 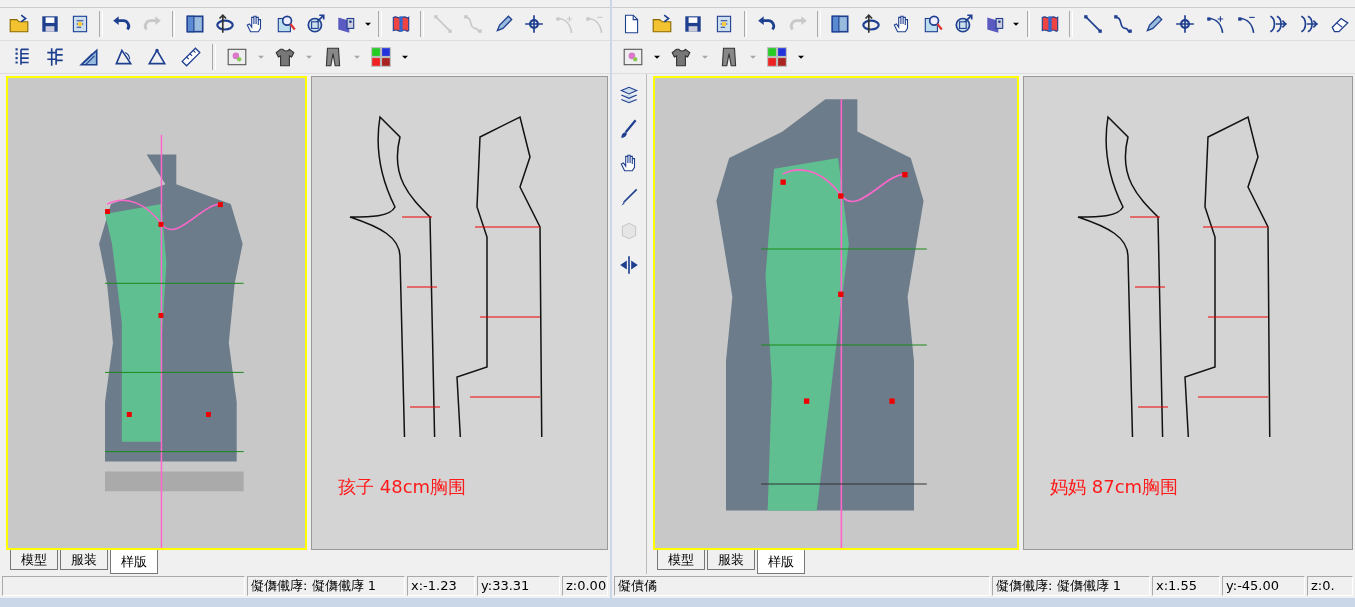 I want to click on status-x-coordinate: x:1.55, so click(x=1186, y=586).